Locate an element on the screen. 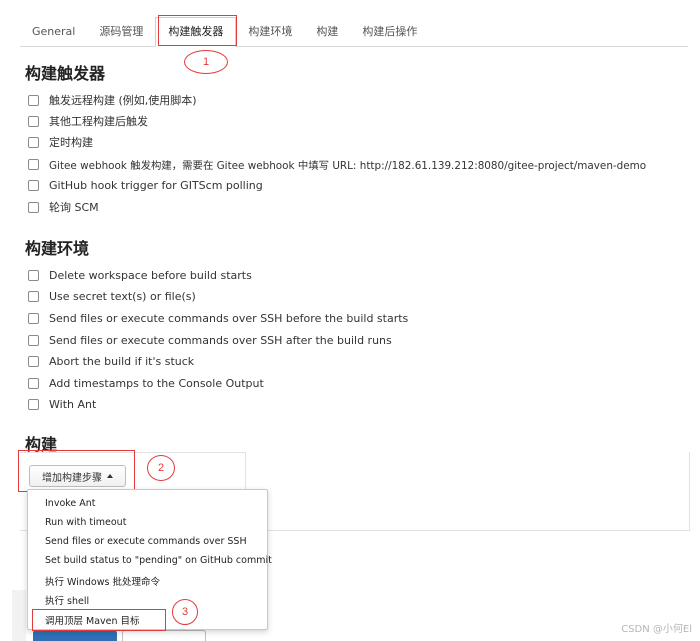  annotation-marker-3: 3 is located at coordinates (185, 612).